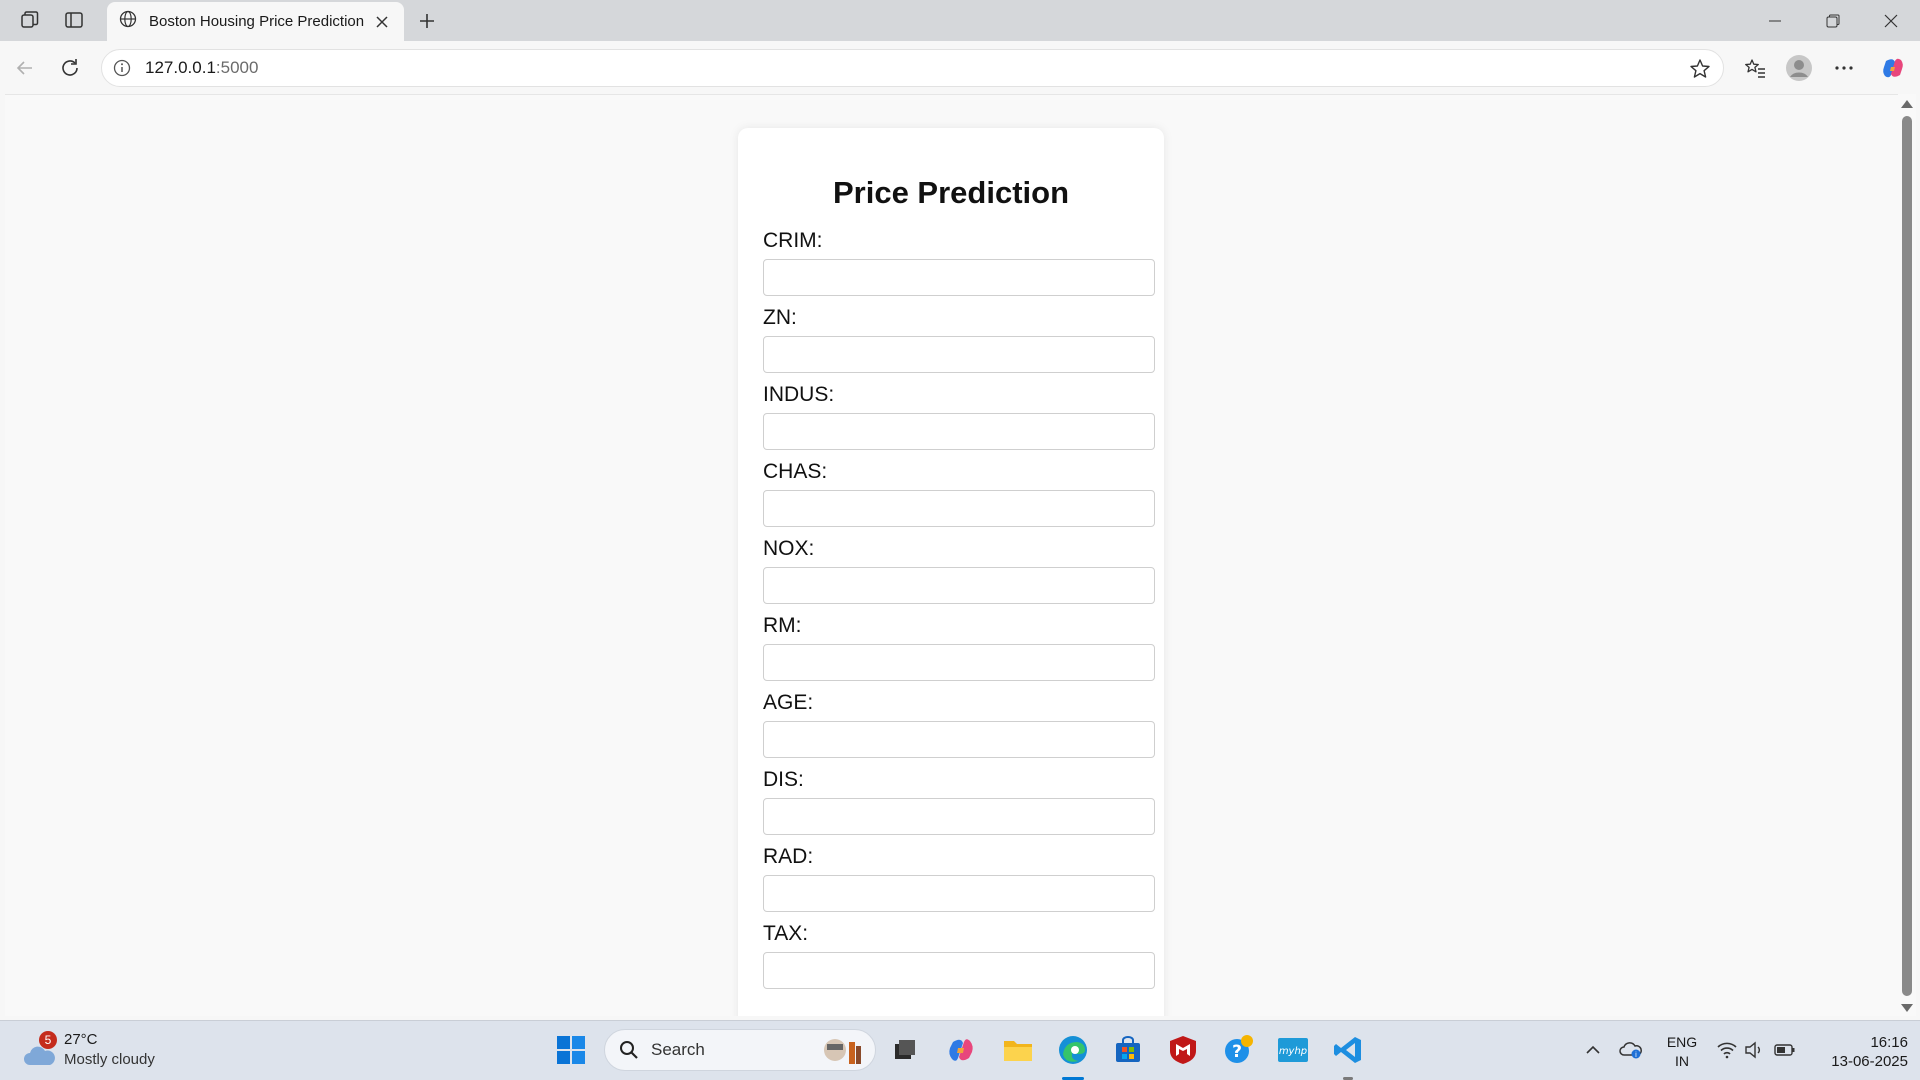 Image resolution: width=1920 pixels, height=1080 pixels. What do you see at coordinates (1907, 1008) in the screenshot?
I see `scroll-down-arrow-icon` at bounding box center [1907, 1008].